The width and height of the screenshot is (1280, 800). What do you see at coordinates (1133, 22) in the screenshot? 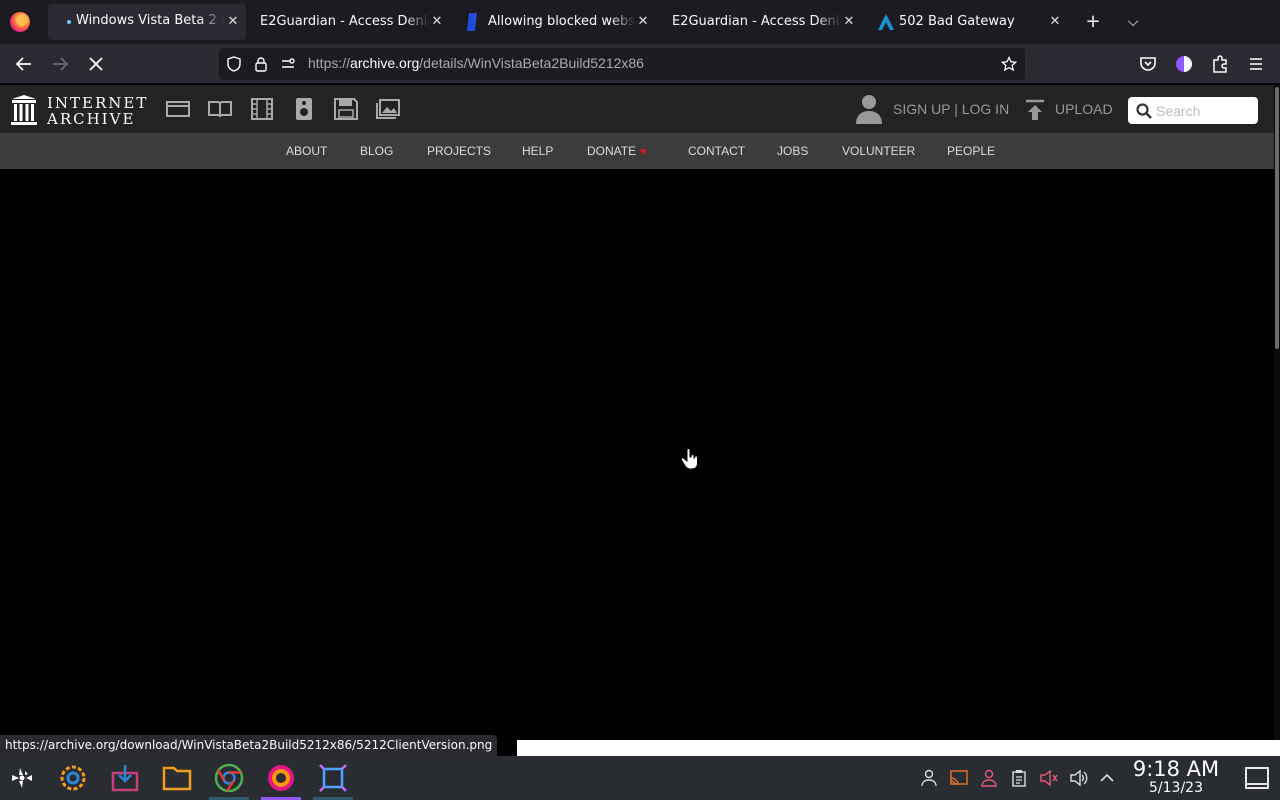
I see `list-all-tabs-button: ⌵` at bounding box center [1133, 22].